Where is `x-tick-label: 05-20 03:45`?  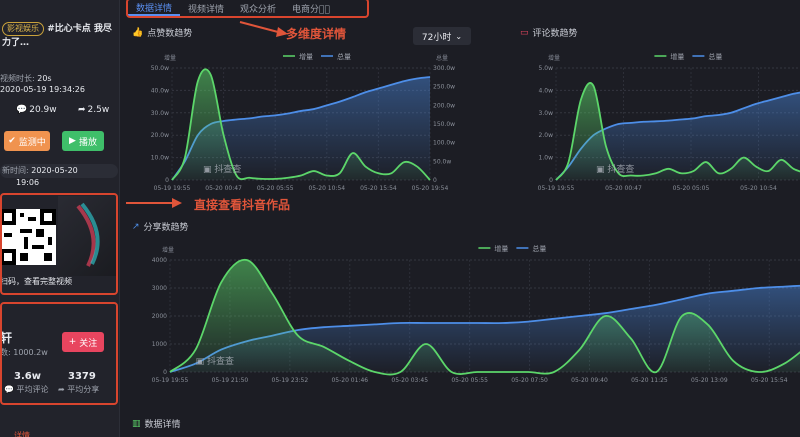 x-tick-label: 05-20 03:45 is located at coordinates (409, 380).